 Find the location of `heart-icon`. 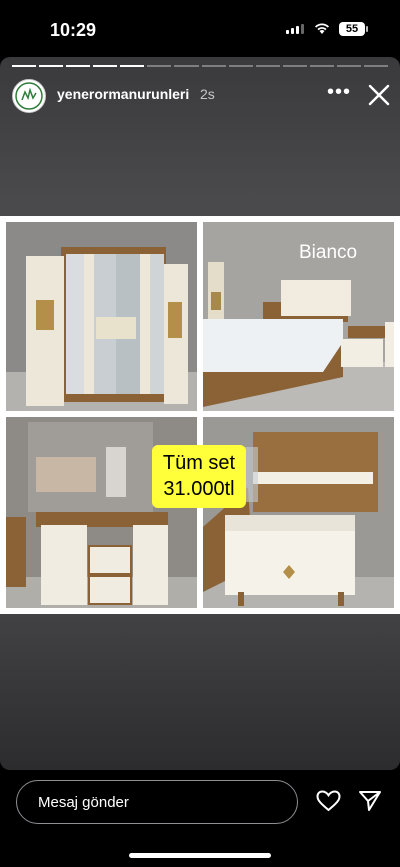

heart-icon is located at coordinates (328, 801).